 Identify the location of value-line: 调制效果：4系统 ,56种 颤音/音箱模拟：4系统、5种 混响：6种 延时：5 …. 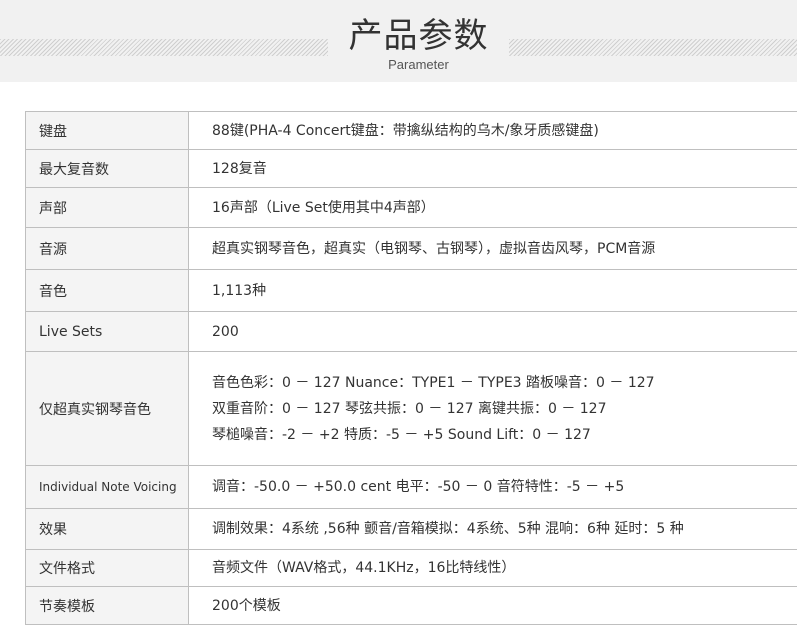
(448, 529).